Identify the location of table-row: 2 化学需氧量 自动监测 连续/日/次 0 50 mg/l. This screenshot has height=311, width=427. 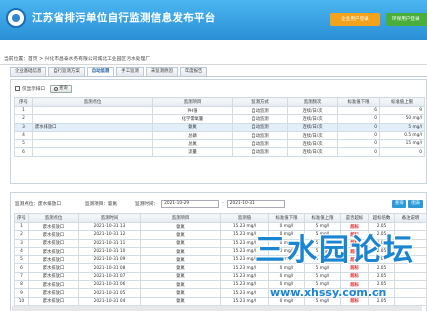
(219, 119).